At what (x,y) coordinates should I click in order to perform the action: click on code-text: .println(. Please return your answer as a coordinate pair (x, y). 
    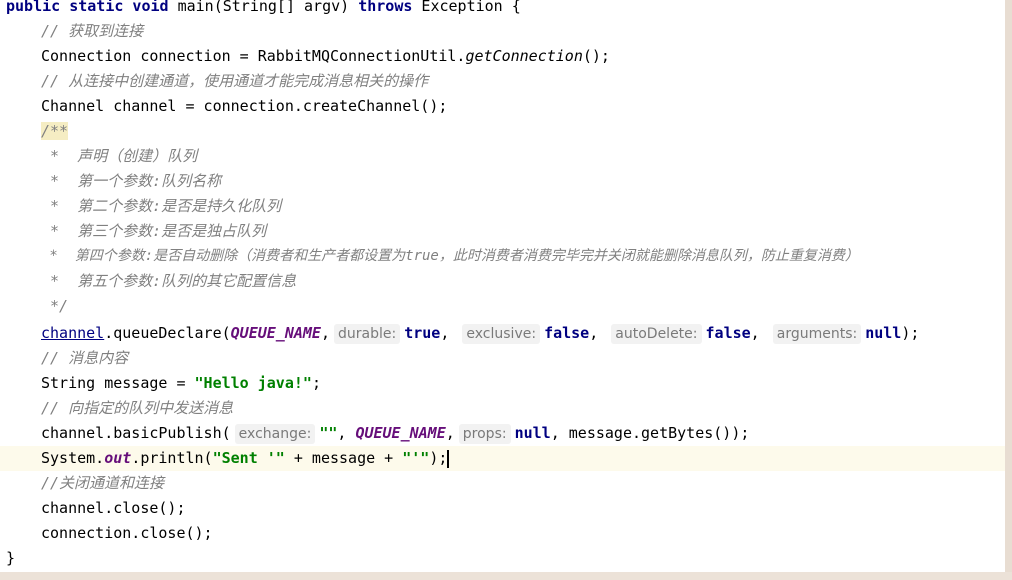
    Looking at the image, I should click on (172, 458).